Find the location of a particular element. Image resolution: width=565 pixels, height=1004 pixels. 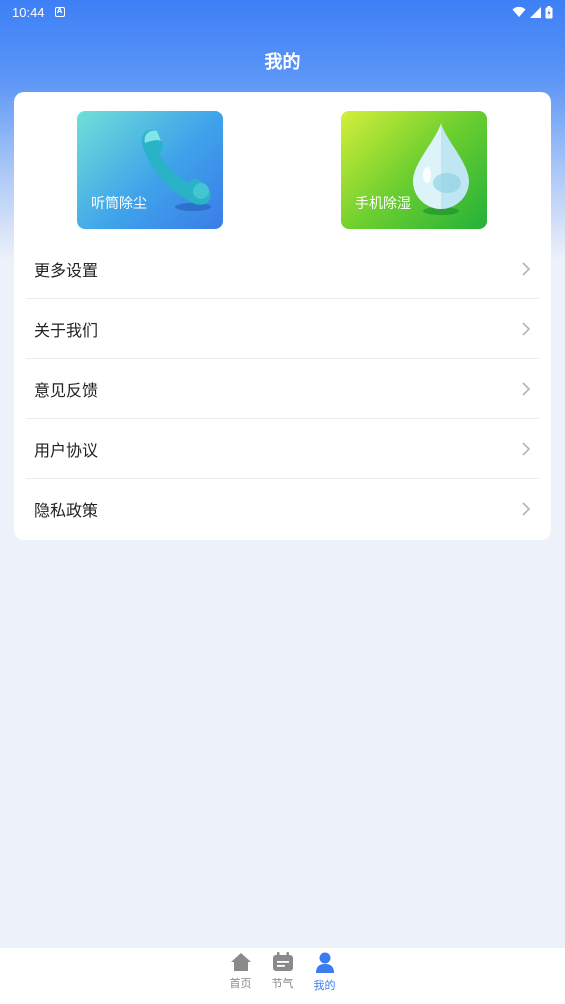

menu-item-more-settings: 更多设置 is located at coordinates (282, 269).